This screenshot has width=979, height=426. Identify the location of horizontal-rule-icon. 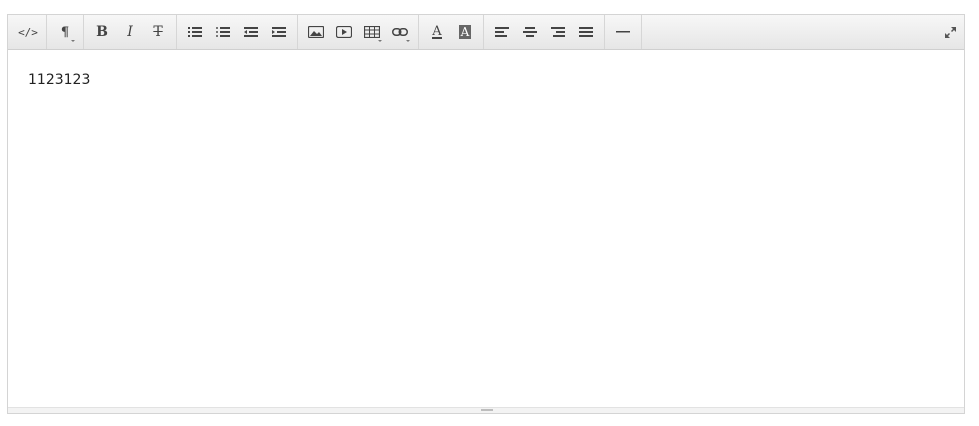
(623, 32).